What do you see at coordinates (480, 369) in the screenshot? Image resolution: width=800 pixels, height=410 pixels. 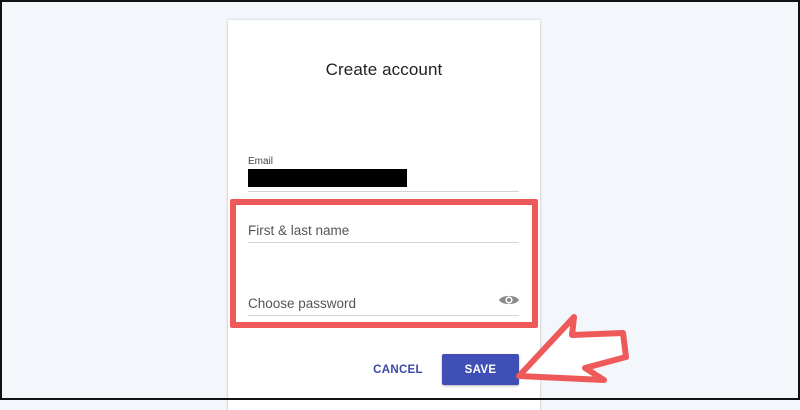 I see `save-button: SAVE` at bounding box center [480, 369].